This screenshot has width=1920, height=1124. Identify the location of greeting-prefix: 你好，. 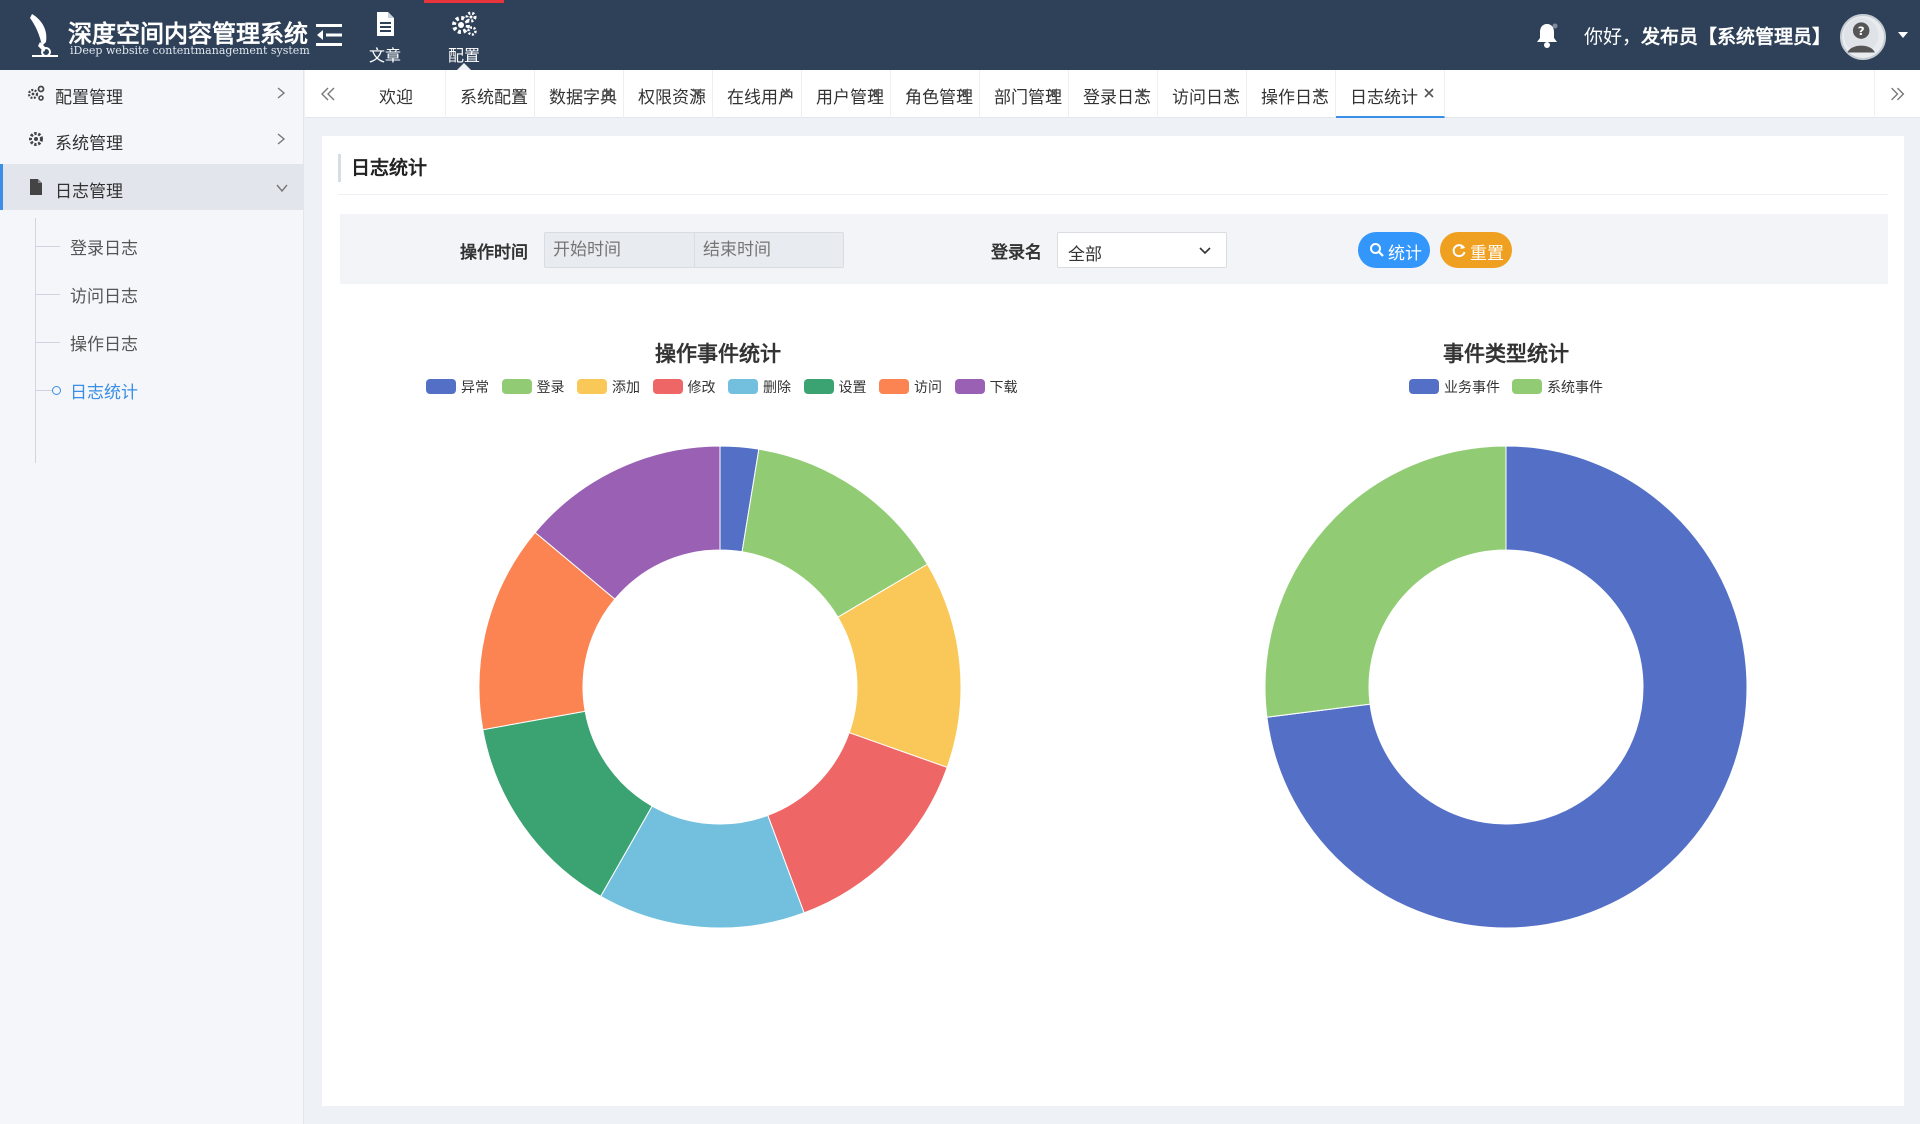
(1613, 37).